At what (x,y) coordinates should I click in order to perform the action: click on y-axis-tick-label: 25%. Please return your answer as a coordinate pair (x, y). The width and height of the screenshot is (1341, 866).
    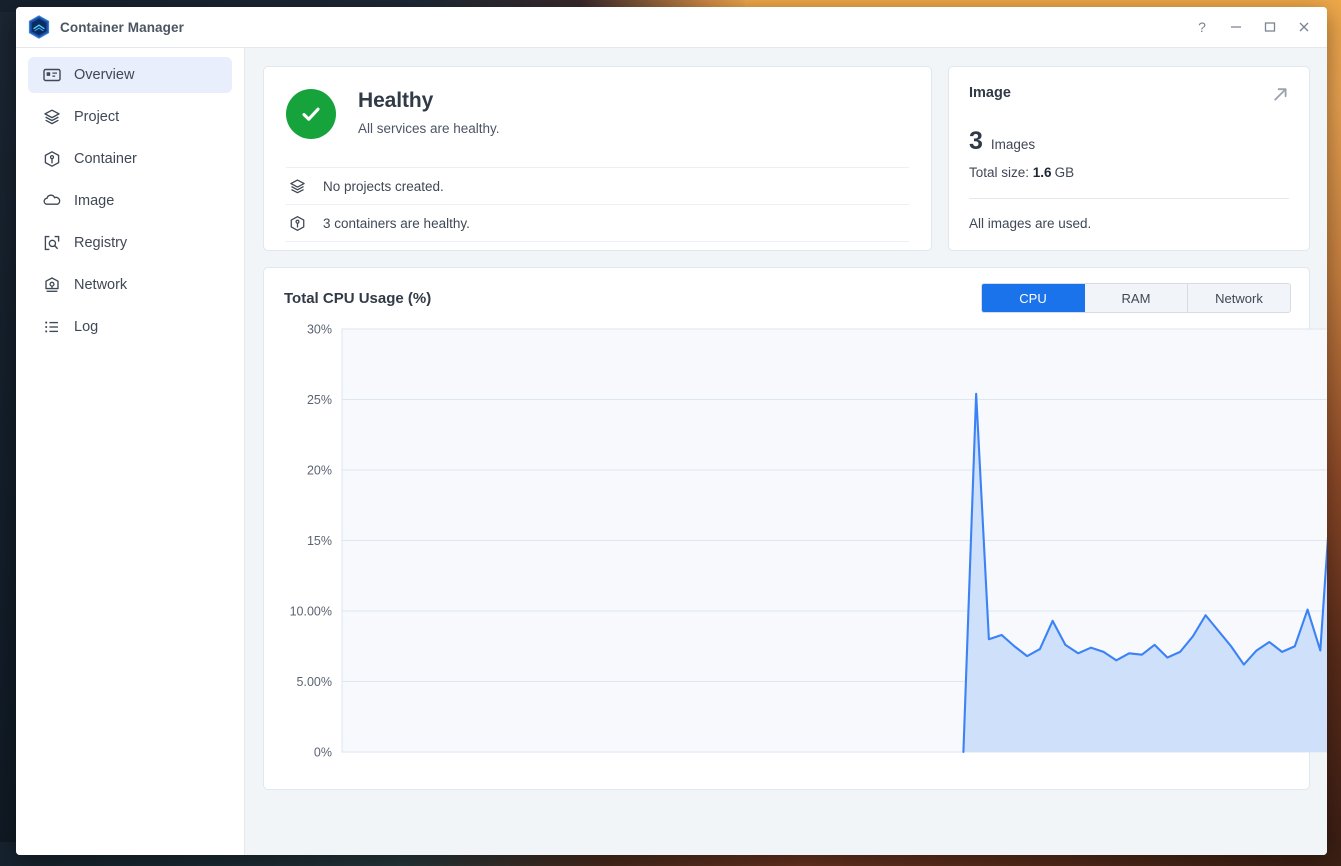
    Looking at the image, I should click on (319, 400).